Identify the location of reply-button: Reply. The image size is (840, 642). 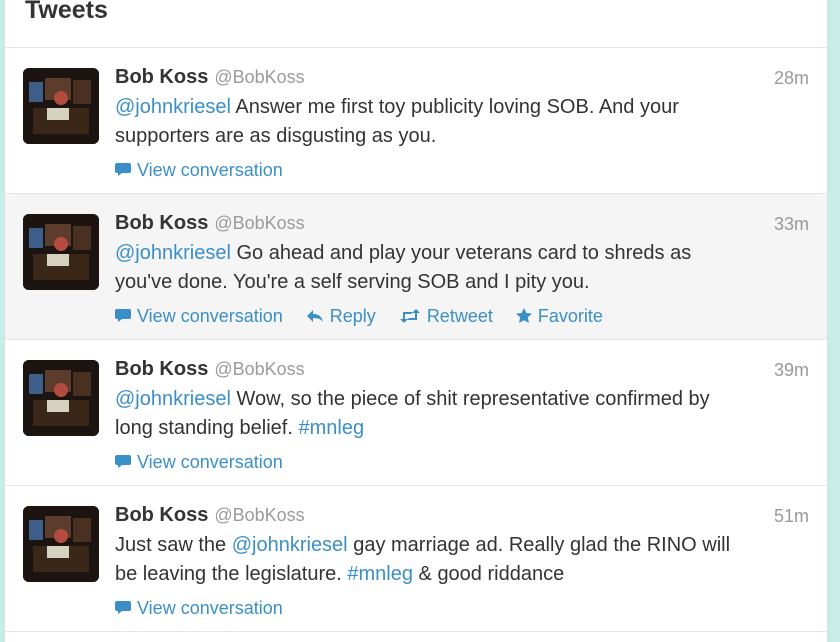
(341, 317).